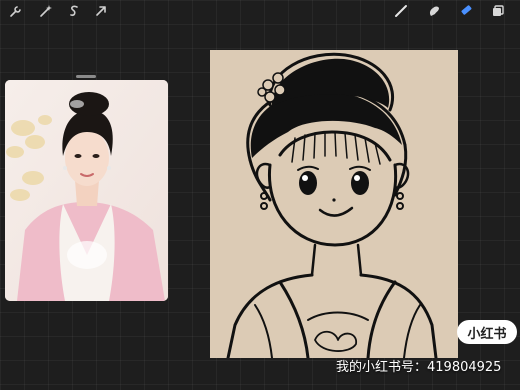 The width and height of the screenshot is (520, 390). Describe the element at coordinates (46, 11) in the screenshot. I see `magic-wand-icon` at that location.